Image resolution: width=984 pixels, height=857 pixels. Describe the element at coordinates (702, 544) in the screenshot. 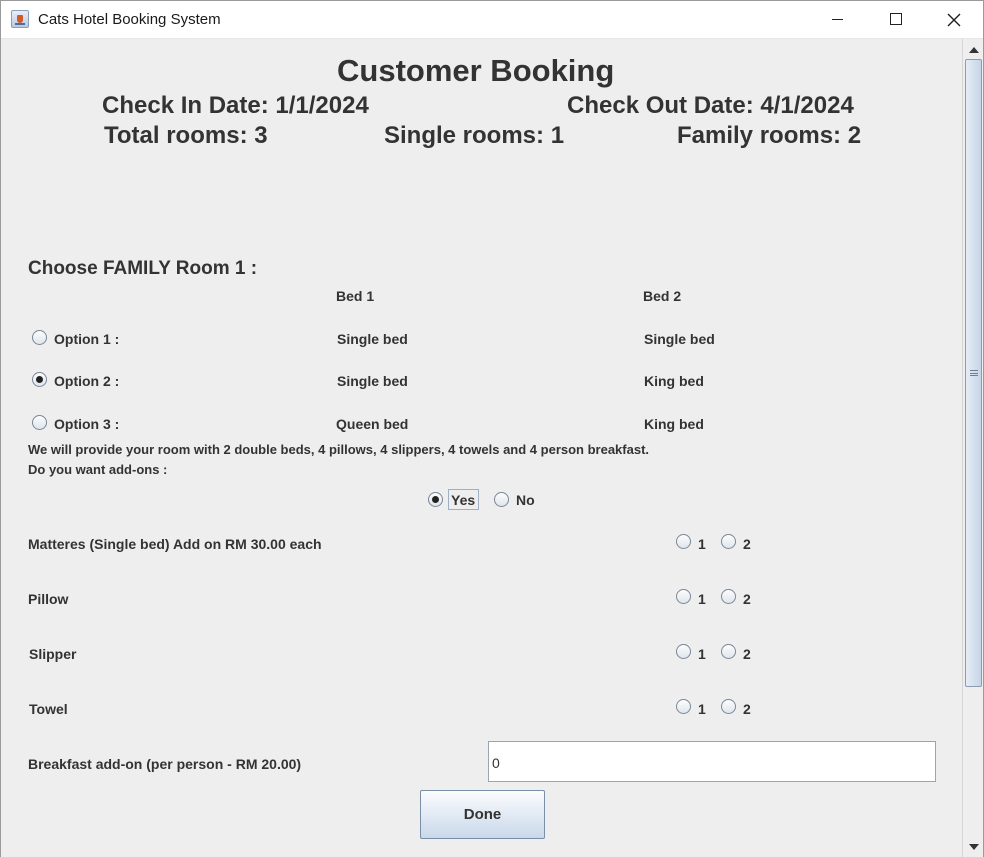

I see `mattress-qty-1-label: 1` at that location.